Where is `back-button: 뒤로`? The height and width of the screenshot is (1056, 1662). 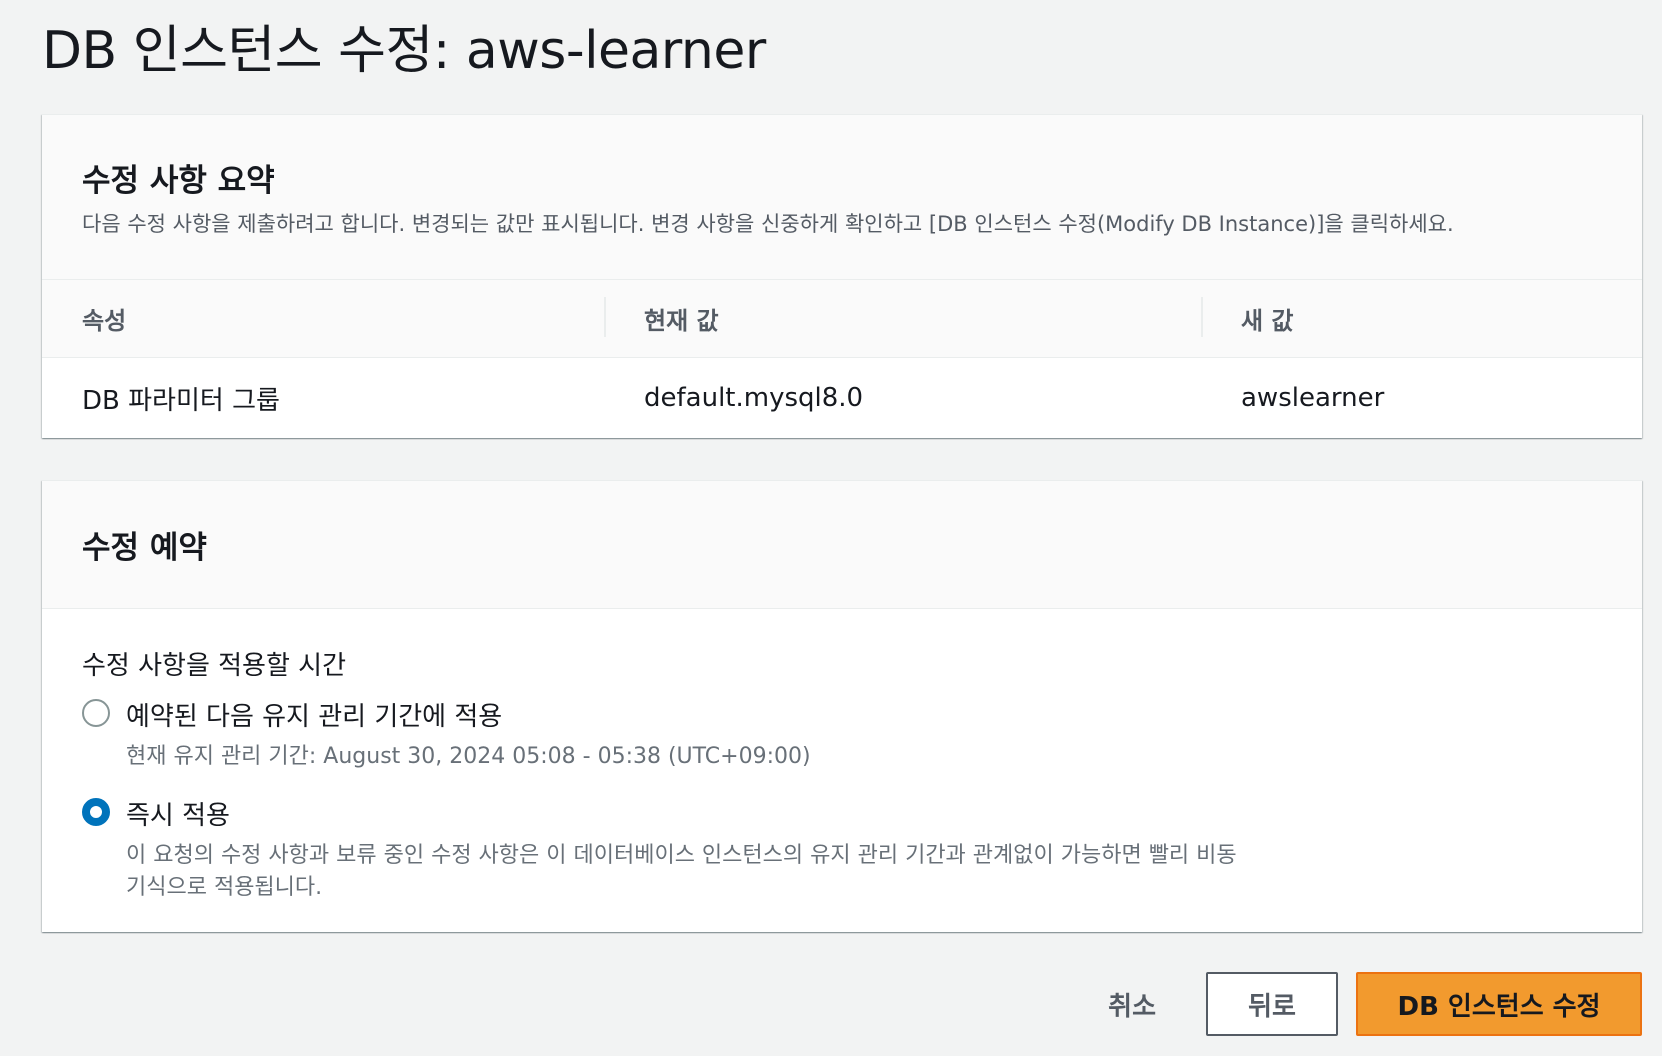
back-button: 뒤로 is located at coordinates (1272, 1004).